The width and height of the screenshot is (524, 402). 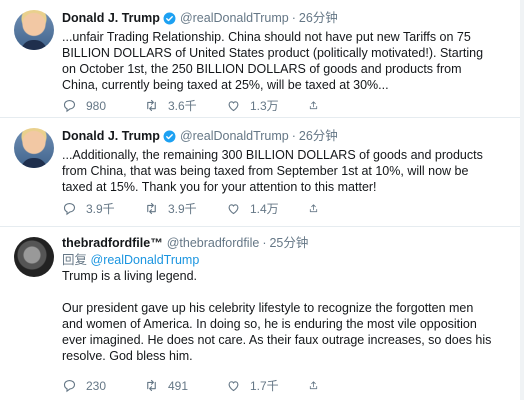 I want to click on like-button: 1.4万, so click(x=267, y=208).